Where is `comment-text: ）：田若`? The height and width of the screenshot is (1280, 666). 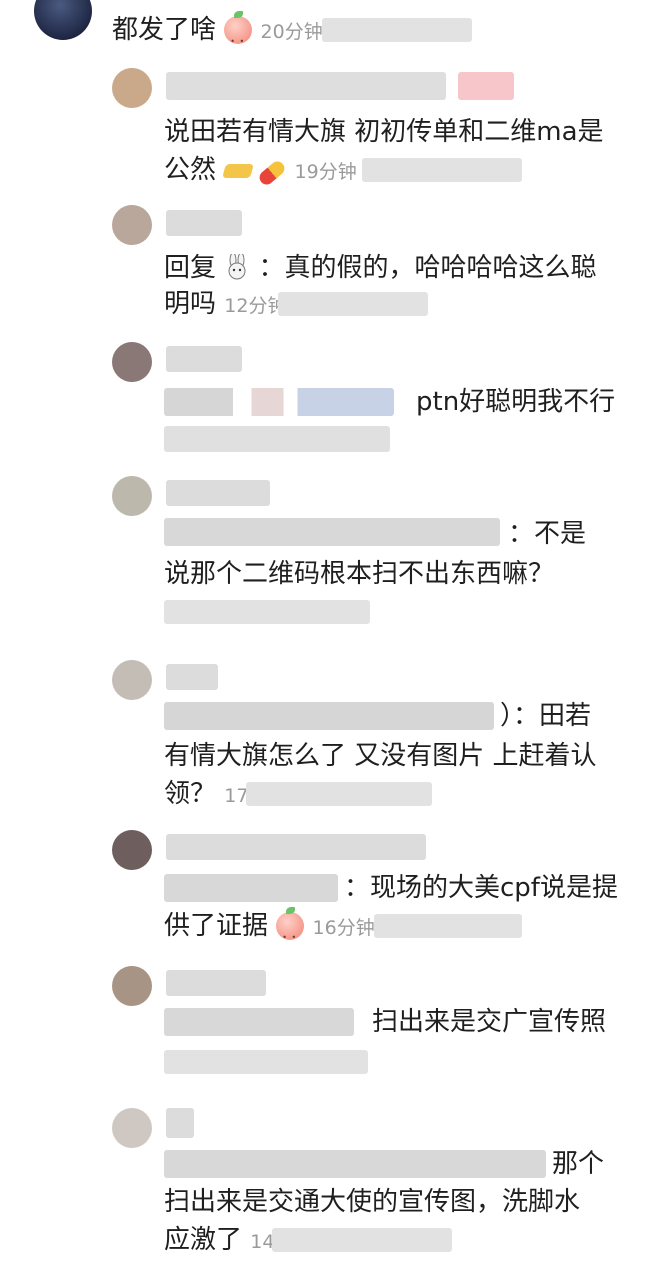 comment-text: ）：田若 is located at coordinates (546, 716).